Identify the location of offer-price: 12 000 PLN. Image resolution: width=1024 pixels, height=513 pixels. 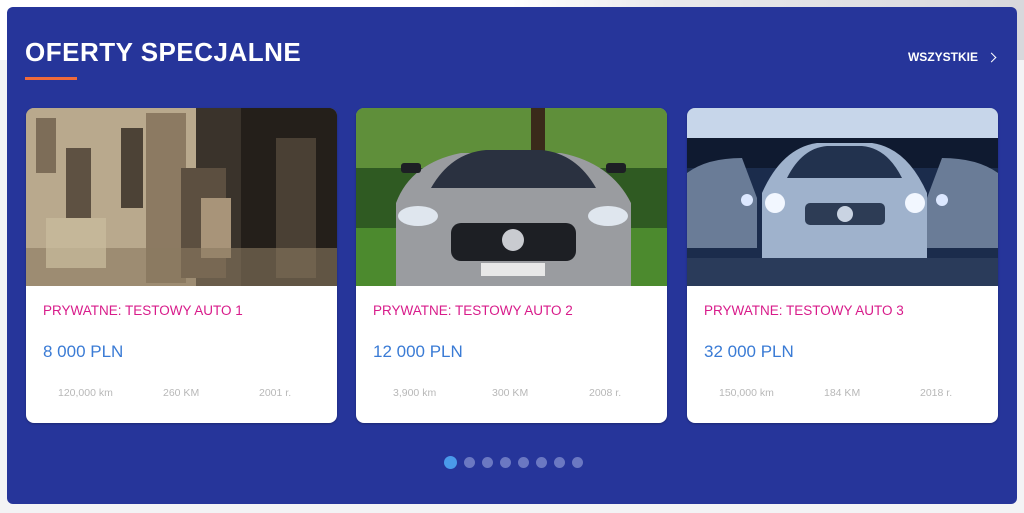
(418, 351).